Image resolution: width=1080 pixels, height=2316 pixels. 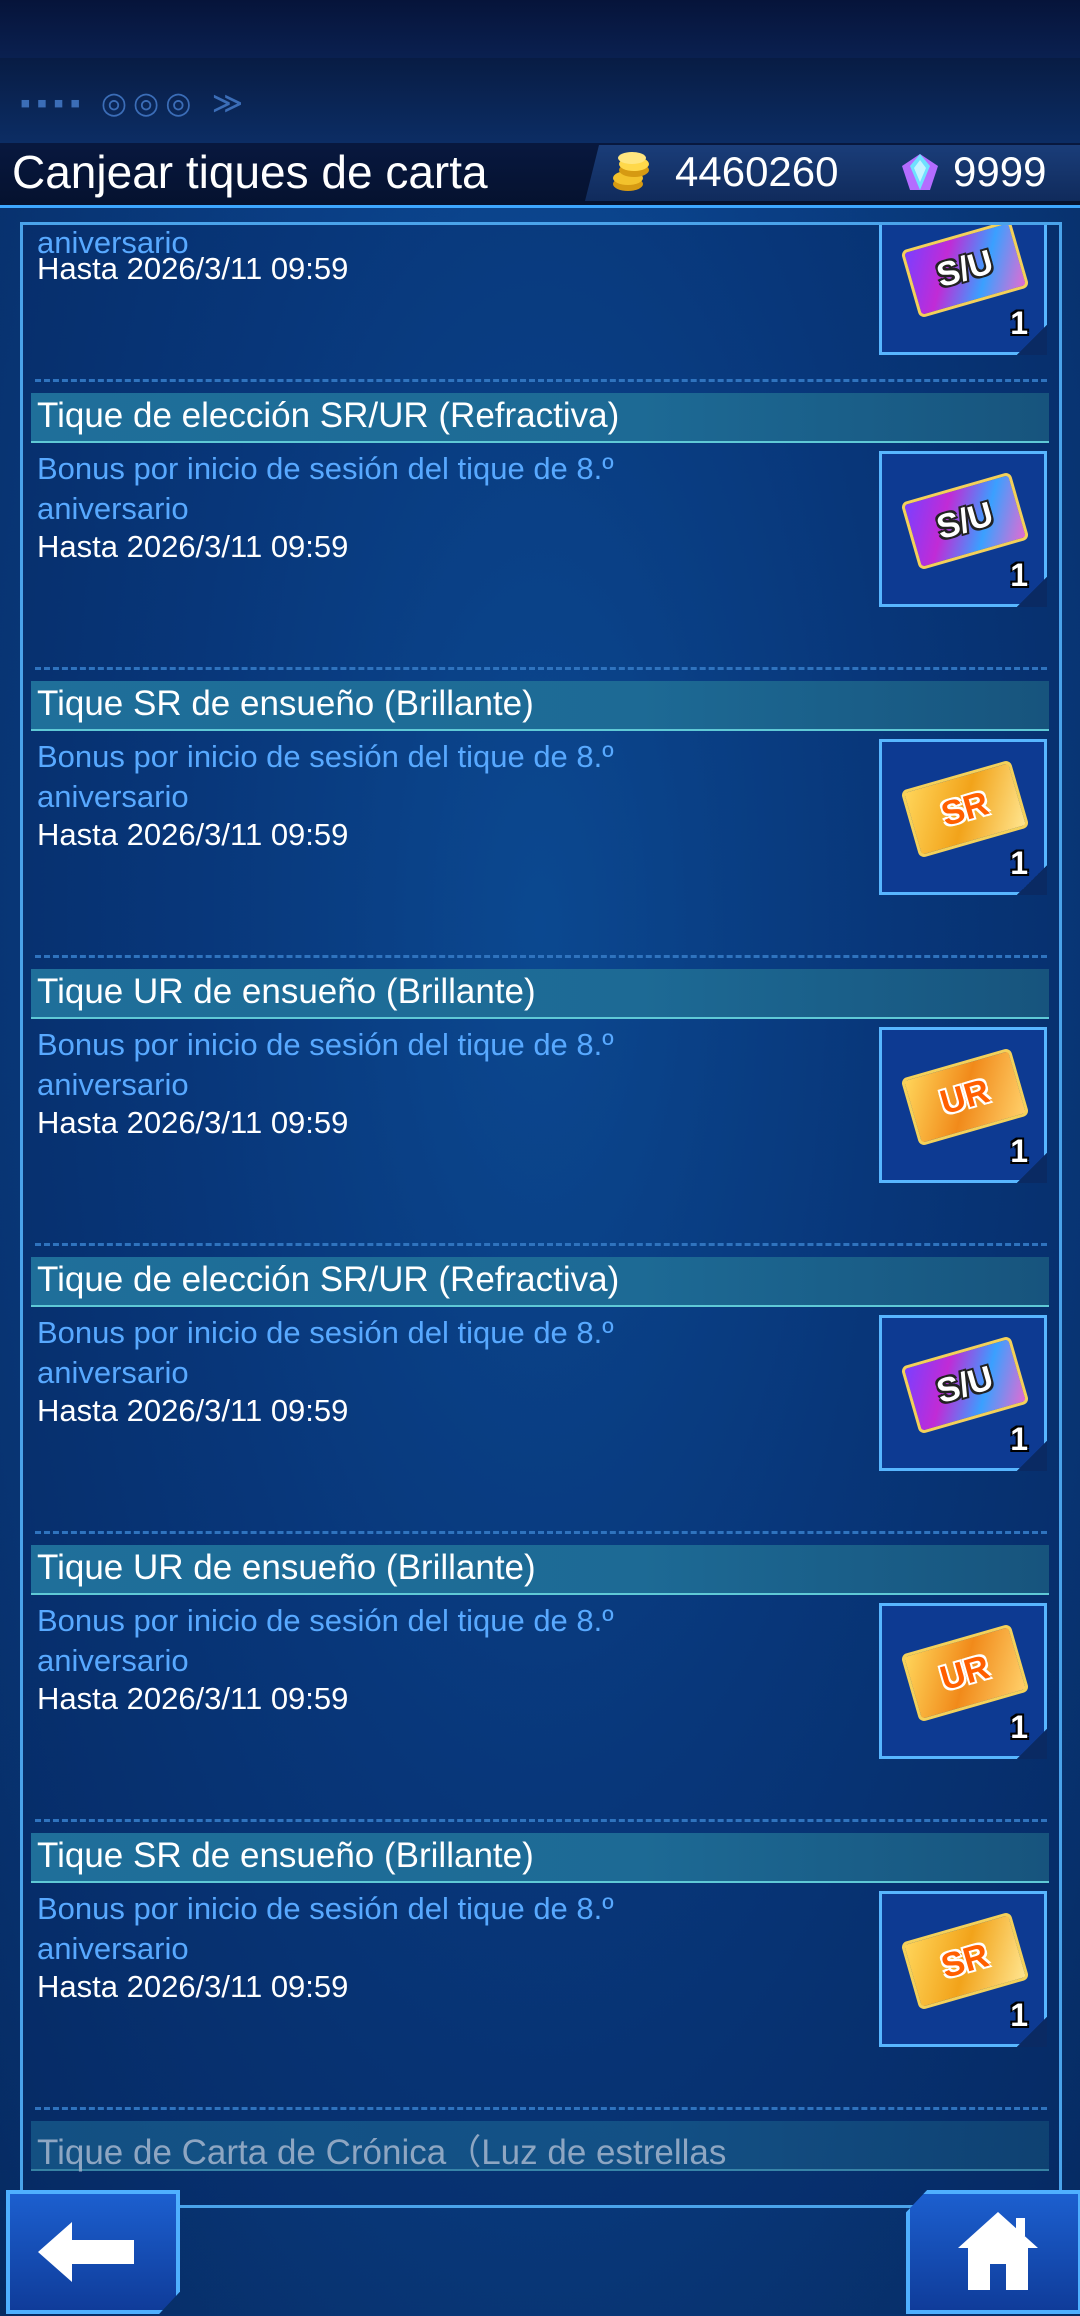 I want to click on gem-icon, so click(x=920, y=172).